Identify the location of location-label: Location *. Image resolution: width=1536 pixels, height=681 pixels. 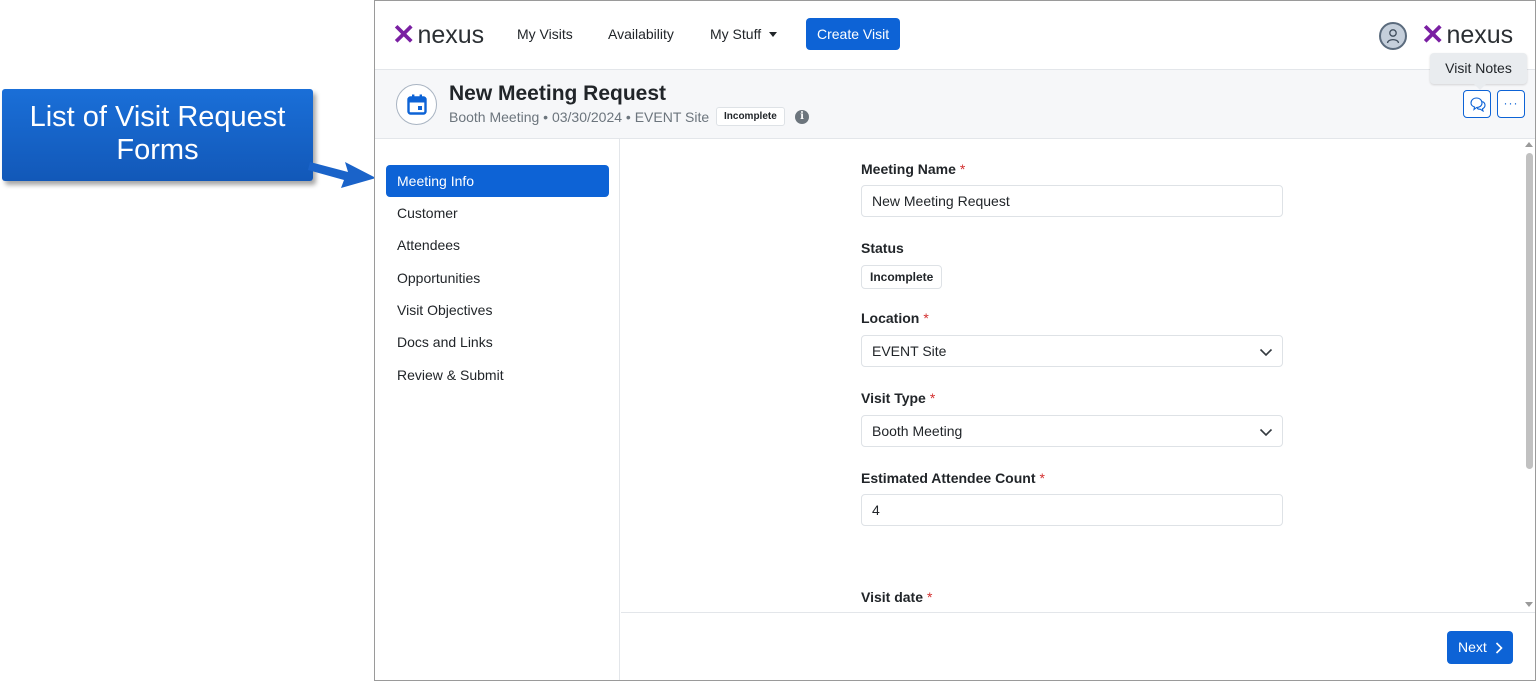
(895, 318).